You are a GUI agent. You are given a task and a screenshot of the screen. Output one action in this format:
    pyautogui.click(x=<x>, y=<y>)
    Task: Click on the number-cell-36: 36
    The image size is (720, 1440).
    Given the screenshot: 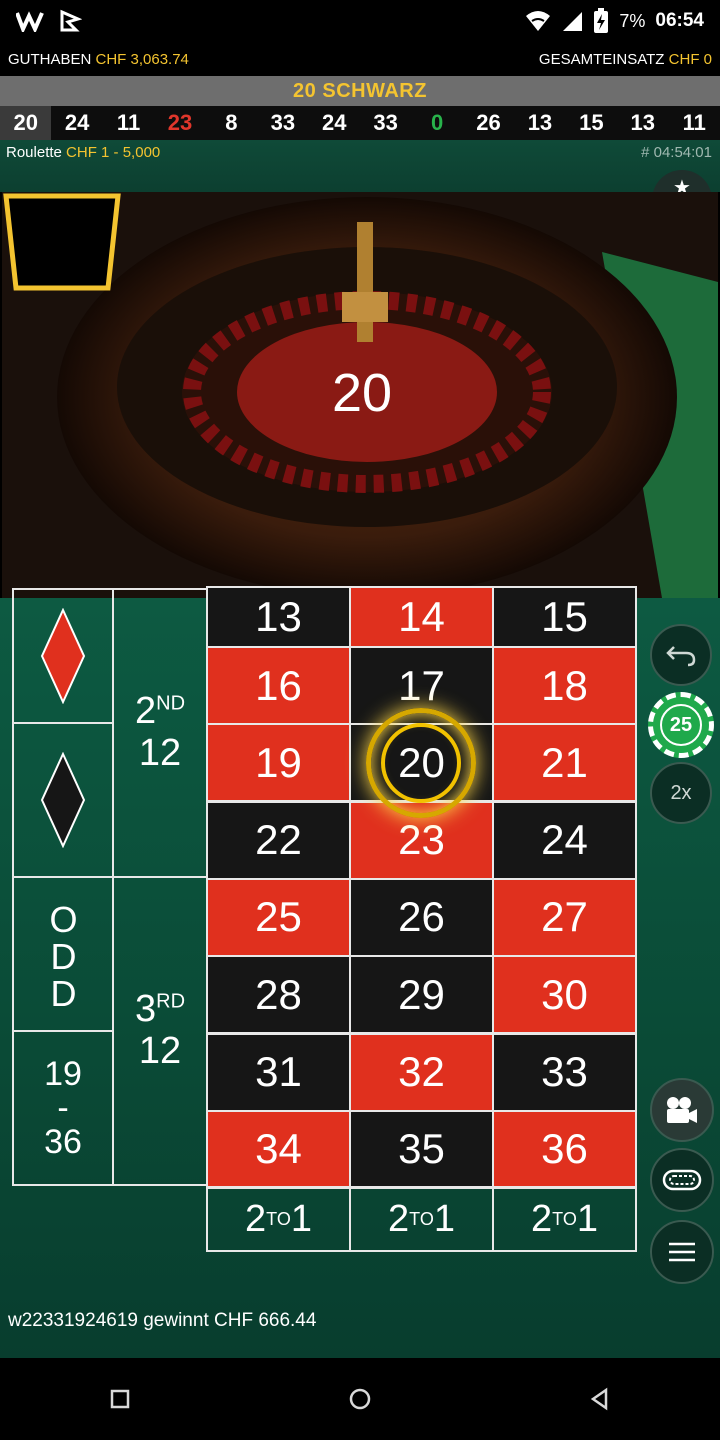 What is the action you would take?
    pyautogui.click(x=564, y=1149)
    